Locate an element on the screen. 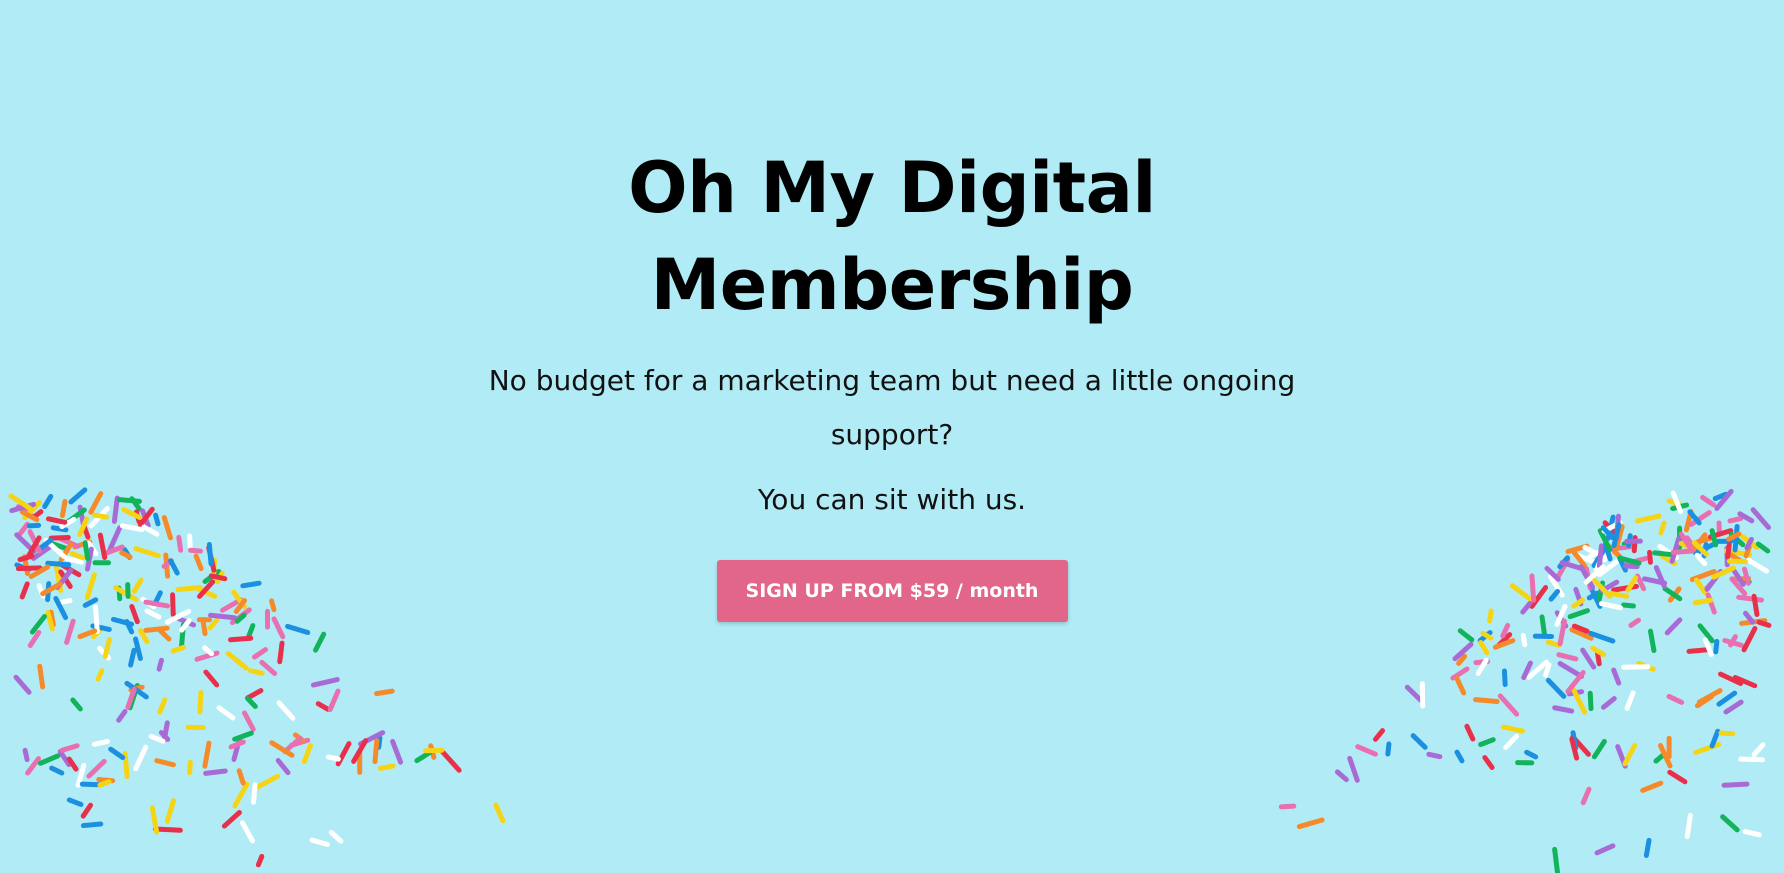  hero-title: Oh My Digital Membership is located at coordinates (892, 237).